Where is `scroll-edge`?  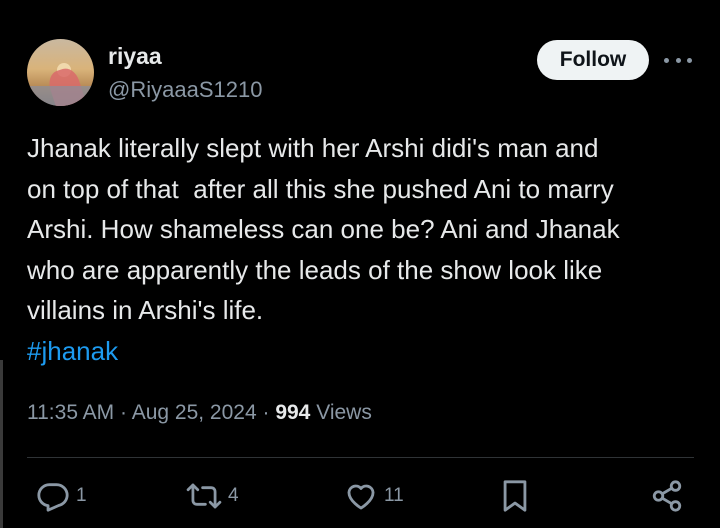 scroll-edge is located at coordinates (1, 444).